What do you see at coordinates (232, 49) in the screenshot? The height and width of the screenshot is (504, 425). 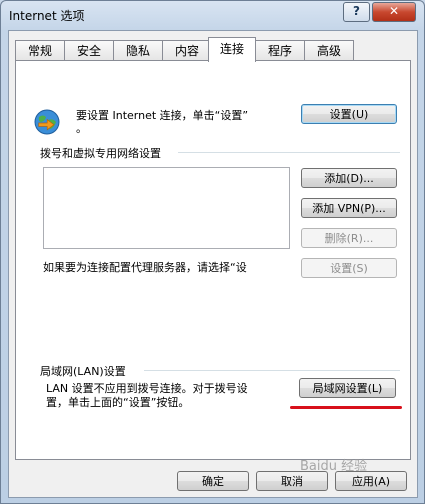 I see `tab-connections: 连接` at bounding box center [232, 49].